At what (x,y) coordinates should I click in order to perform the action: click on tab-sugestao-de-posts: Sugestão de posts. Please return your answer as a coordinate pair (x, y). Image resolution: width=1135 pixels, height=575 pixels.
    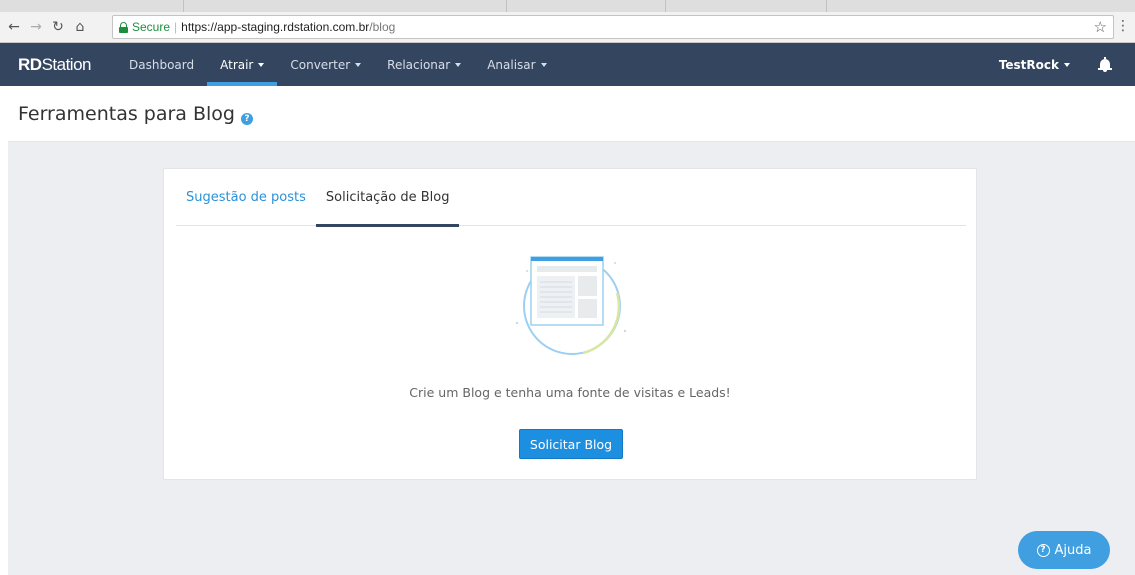
    Looking at the image, I should click on (246, 197).